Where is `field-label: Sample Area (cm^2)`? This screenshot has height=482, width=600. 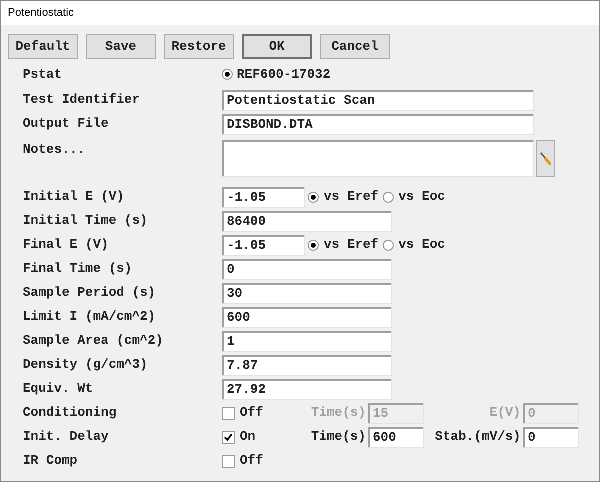 field-label: Sample Area (cm^2) is located at coordinates (93, 341).